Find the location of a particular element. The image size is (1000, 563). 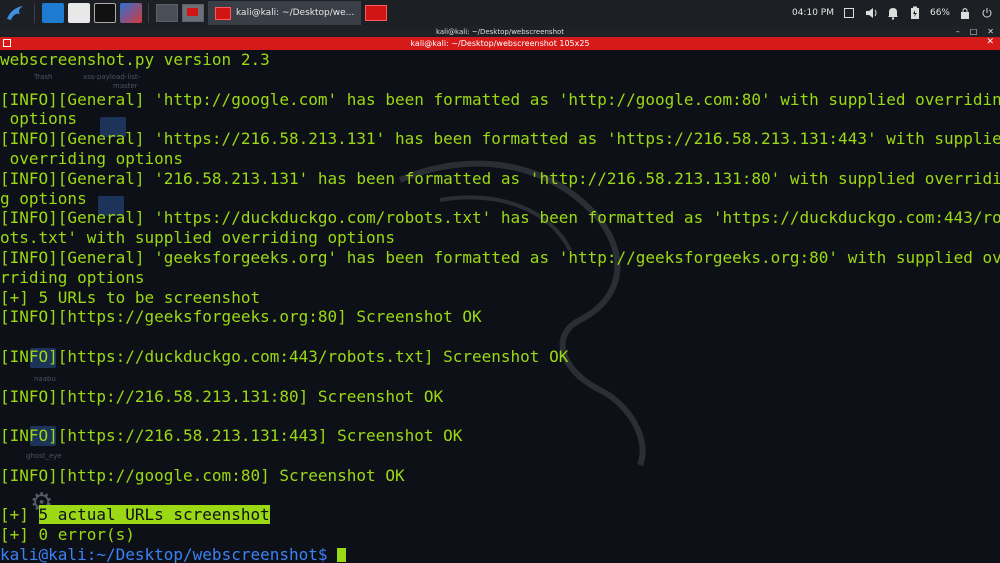

terminal-line: [+] 5 URLs to be screenshot is located at coordinates (130, 297).